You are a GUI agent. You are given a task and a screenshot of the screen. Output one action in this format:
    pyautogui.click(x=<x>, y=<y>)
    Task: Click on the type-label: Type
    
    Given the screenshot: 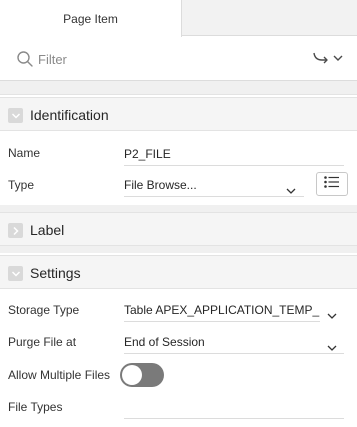 What is the action you would take?
    pyautogui.click(x=21, y=185)
    